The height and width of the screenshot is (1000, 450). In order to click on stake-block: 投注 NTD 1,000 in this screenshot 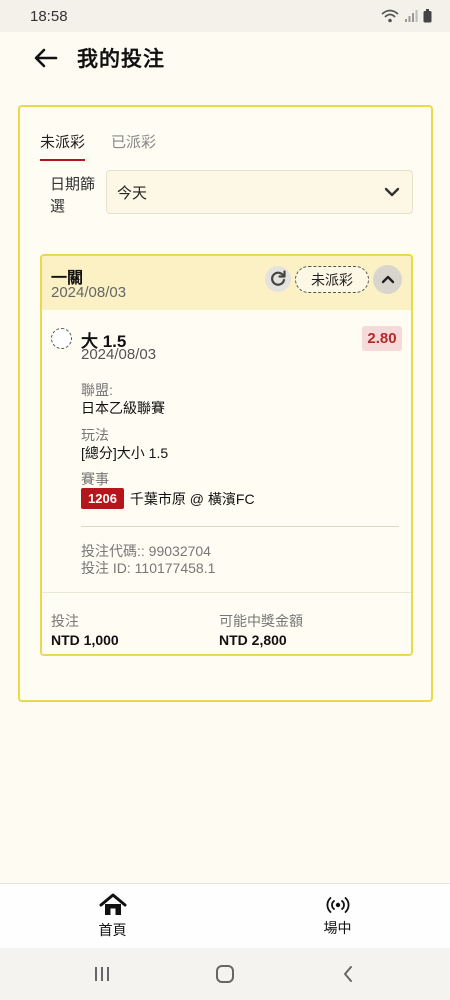, I will do `click(85, 629)`.